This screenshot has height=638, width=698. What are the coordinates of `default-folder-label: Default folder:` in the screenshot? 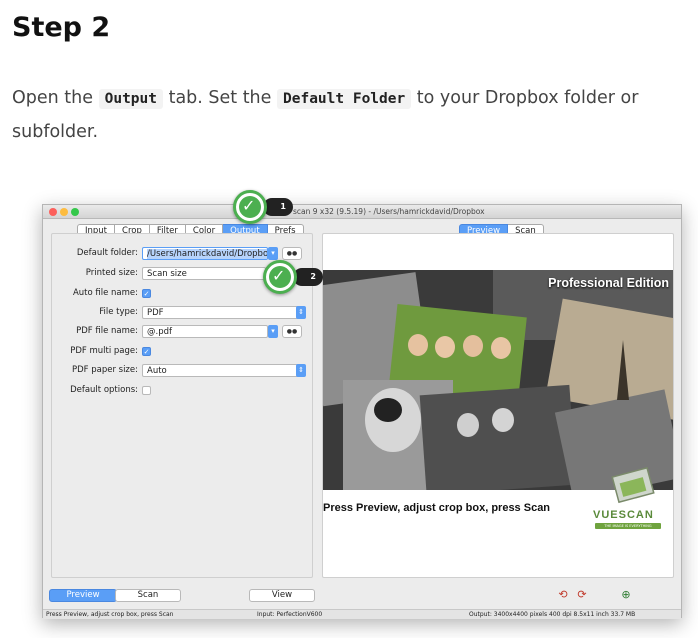 It's located at (107, 253).